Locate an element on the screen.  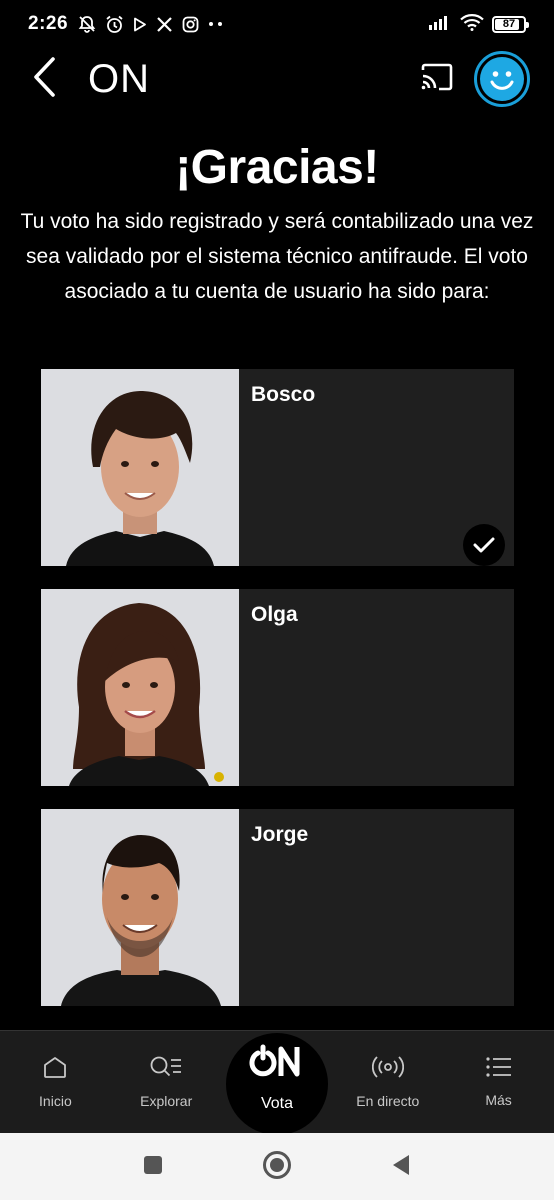
chevron-left-icon is located at coordinates (44, 79).